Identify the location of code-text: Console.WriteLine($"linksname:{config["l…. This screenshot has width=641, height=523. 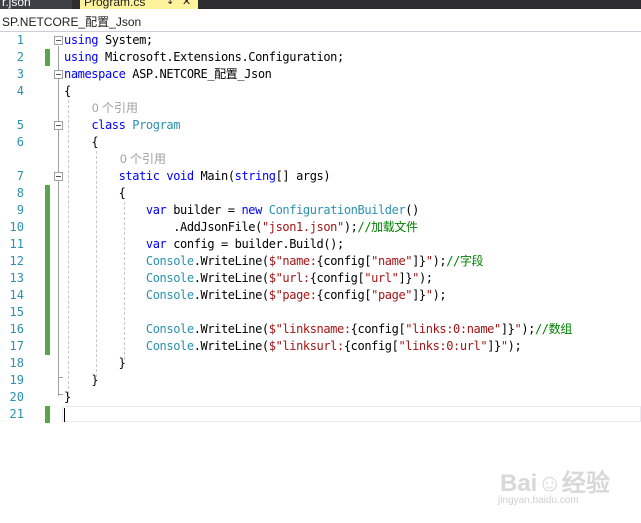
(358, 329).